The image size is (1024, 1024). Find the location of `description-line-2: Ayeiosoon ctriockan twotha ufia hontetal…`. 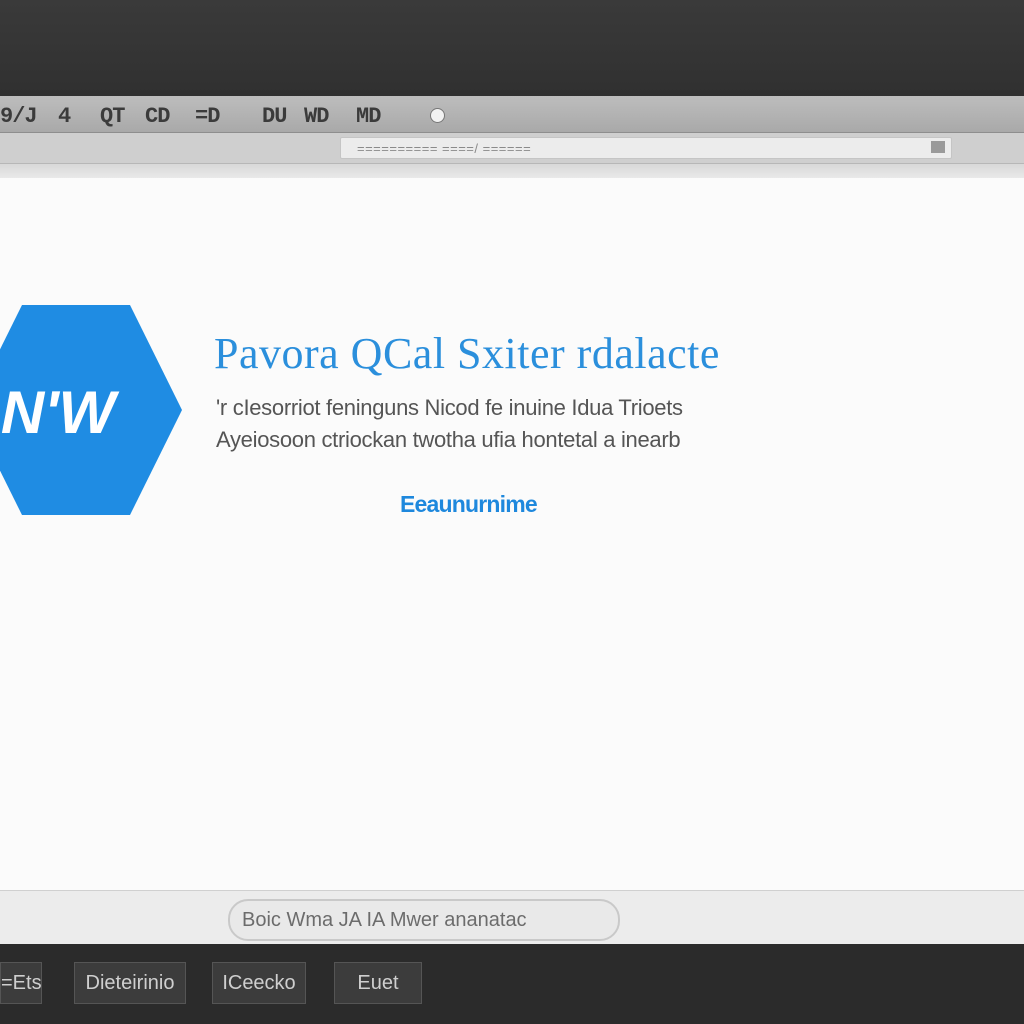

description-line-2: Ayeiosoon ctriockan twotha ufia hontetal… is located at coordinates (448, 439).